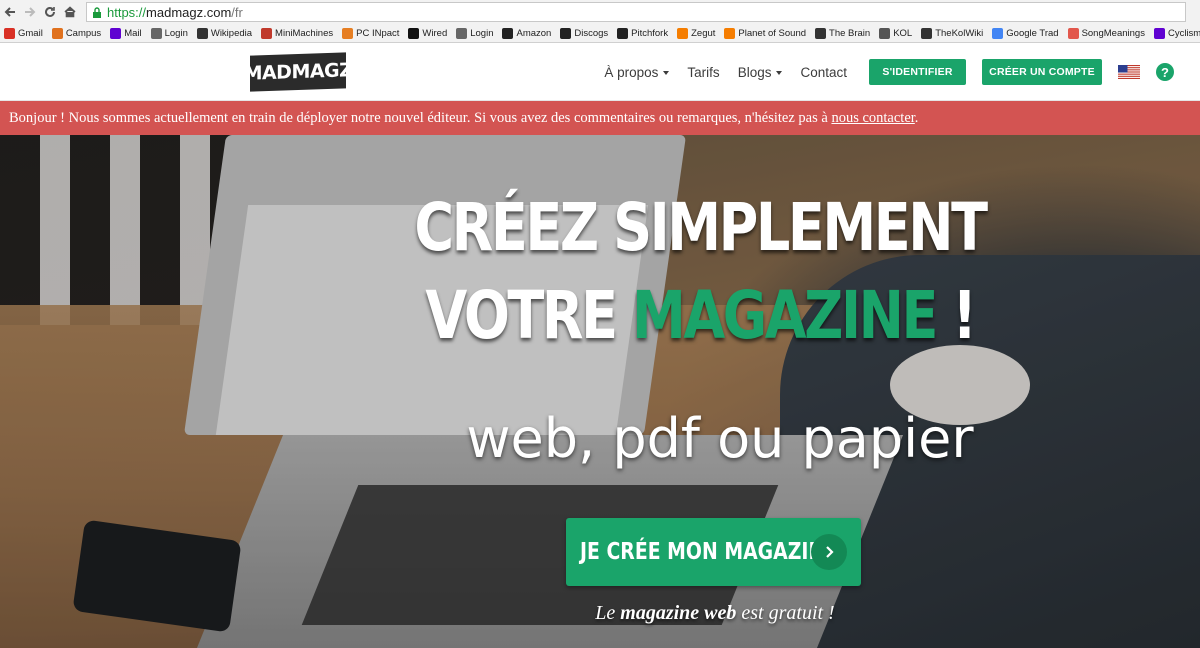 Image resolution: width=1200 pixels, height=648 pixels. I want to click on bookmark-item: Discogs, so click(584, 33).